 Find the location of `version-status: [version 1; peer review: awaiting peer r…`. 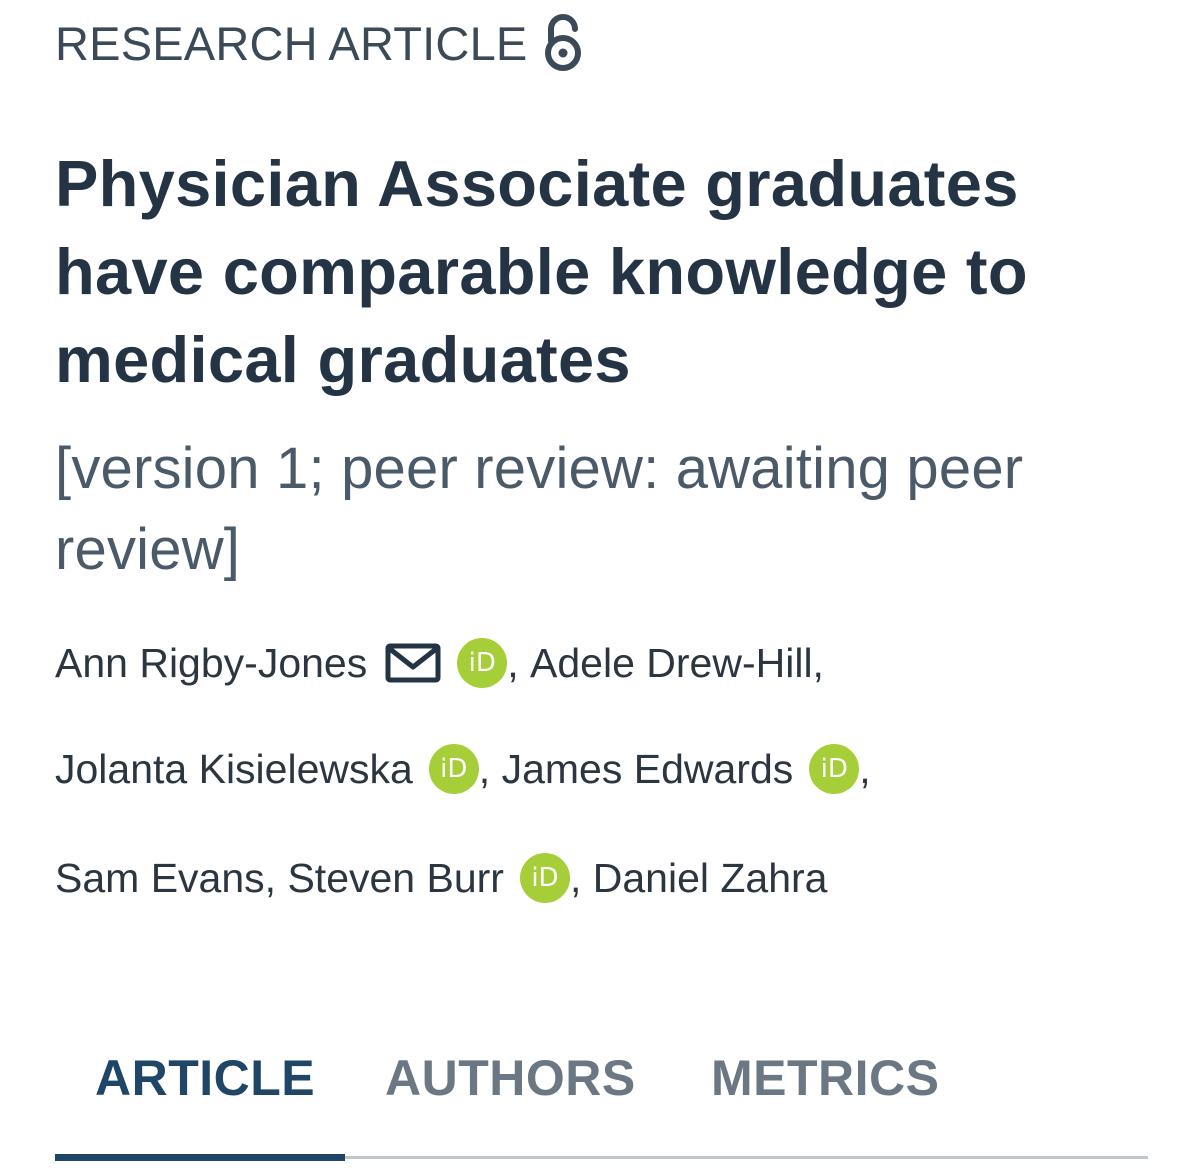

version-status: [version 1; peer review: awaiting peer r… is located at coordinates (539, 509).